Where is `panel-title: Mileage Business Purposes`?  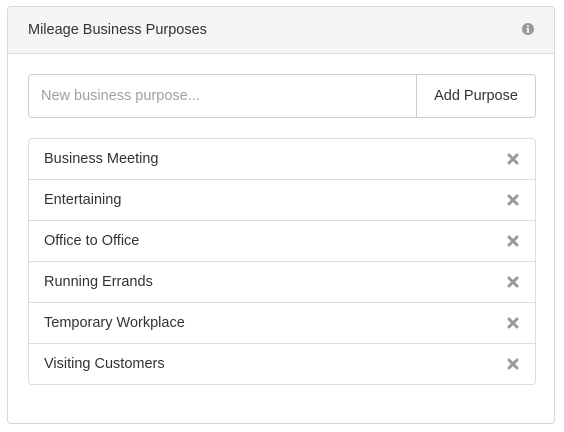
panel-title: Mileage Business Purposes is located at coordinates (117, 30).